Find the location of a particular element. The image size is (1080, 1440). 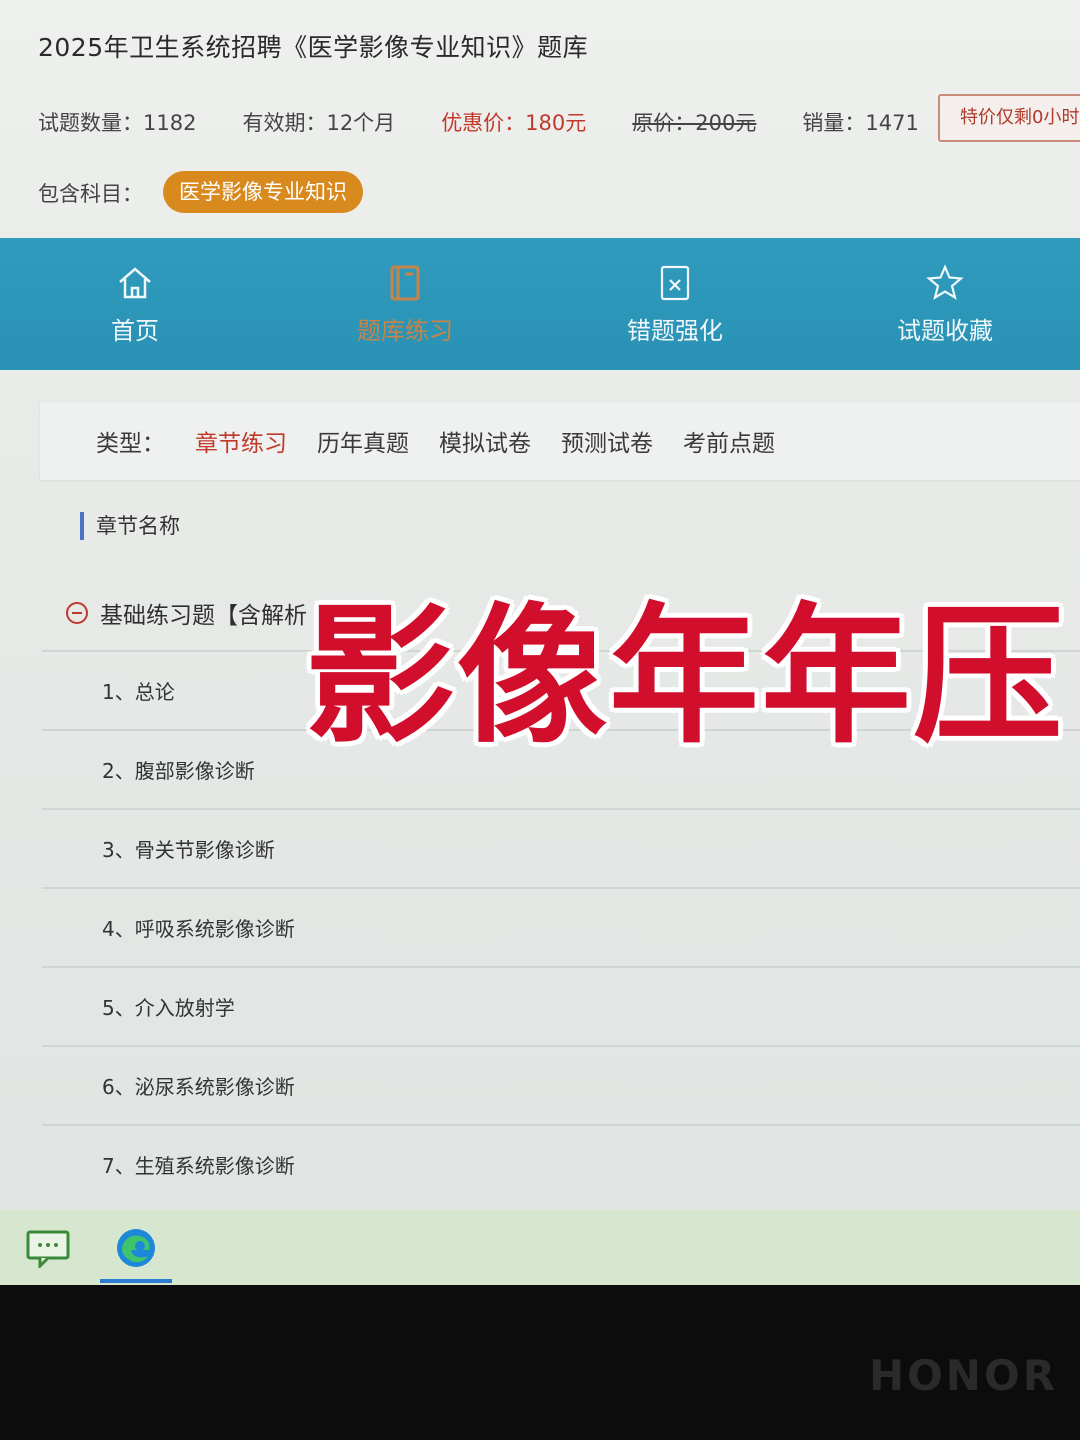

question-count: 试题数量：1182 is located at coordinates (117, 123).